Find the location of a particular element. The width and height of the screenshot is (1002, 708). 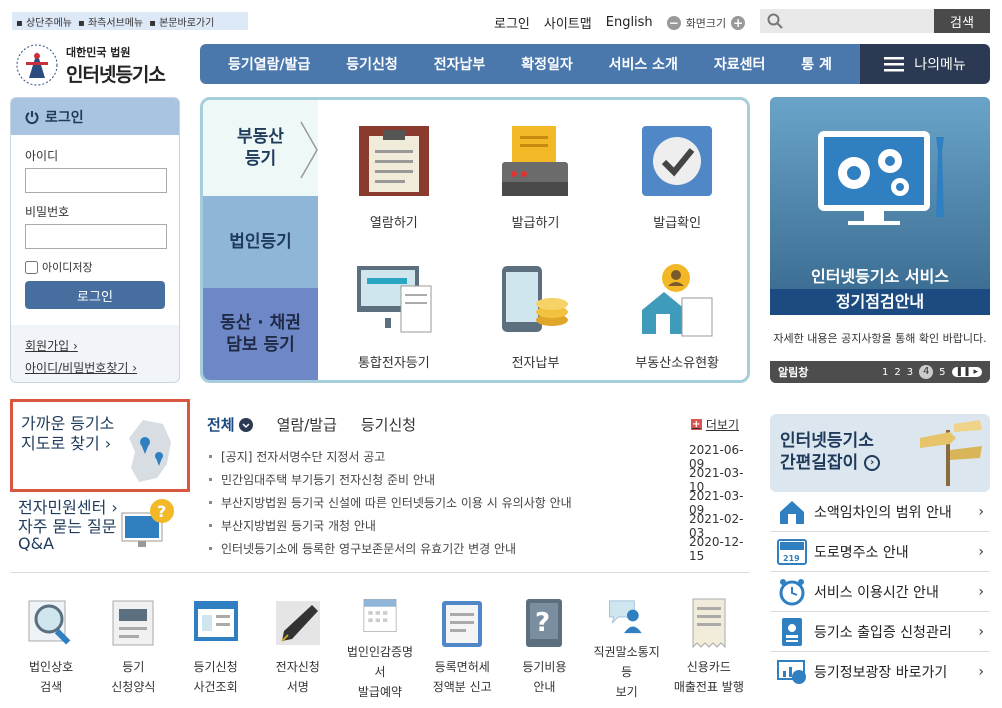

nav-epayment: 전자납부 is located at coordinates (460, 64).